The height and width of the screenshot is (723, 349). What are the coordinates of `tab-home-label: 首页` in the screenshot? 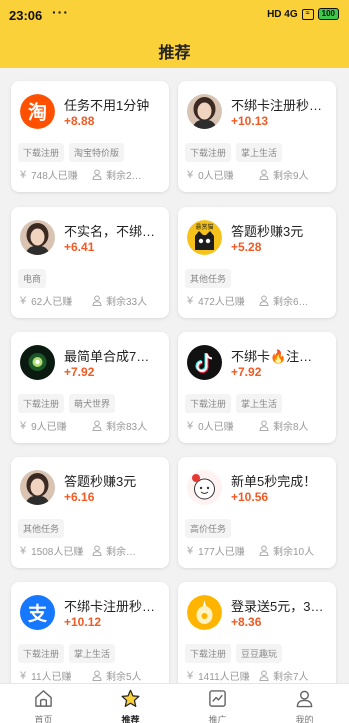 It's located at (43, 719).